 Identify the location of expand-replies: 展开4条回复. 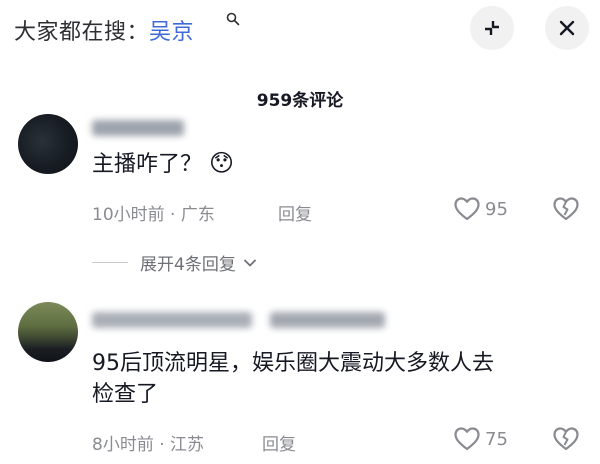
(175, 262).